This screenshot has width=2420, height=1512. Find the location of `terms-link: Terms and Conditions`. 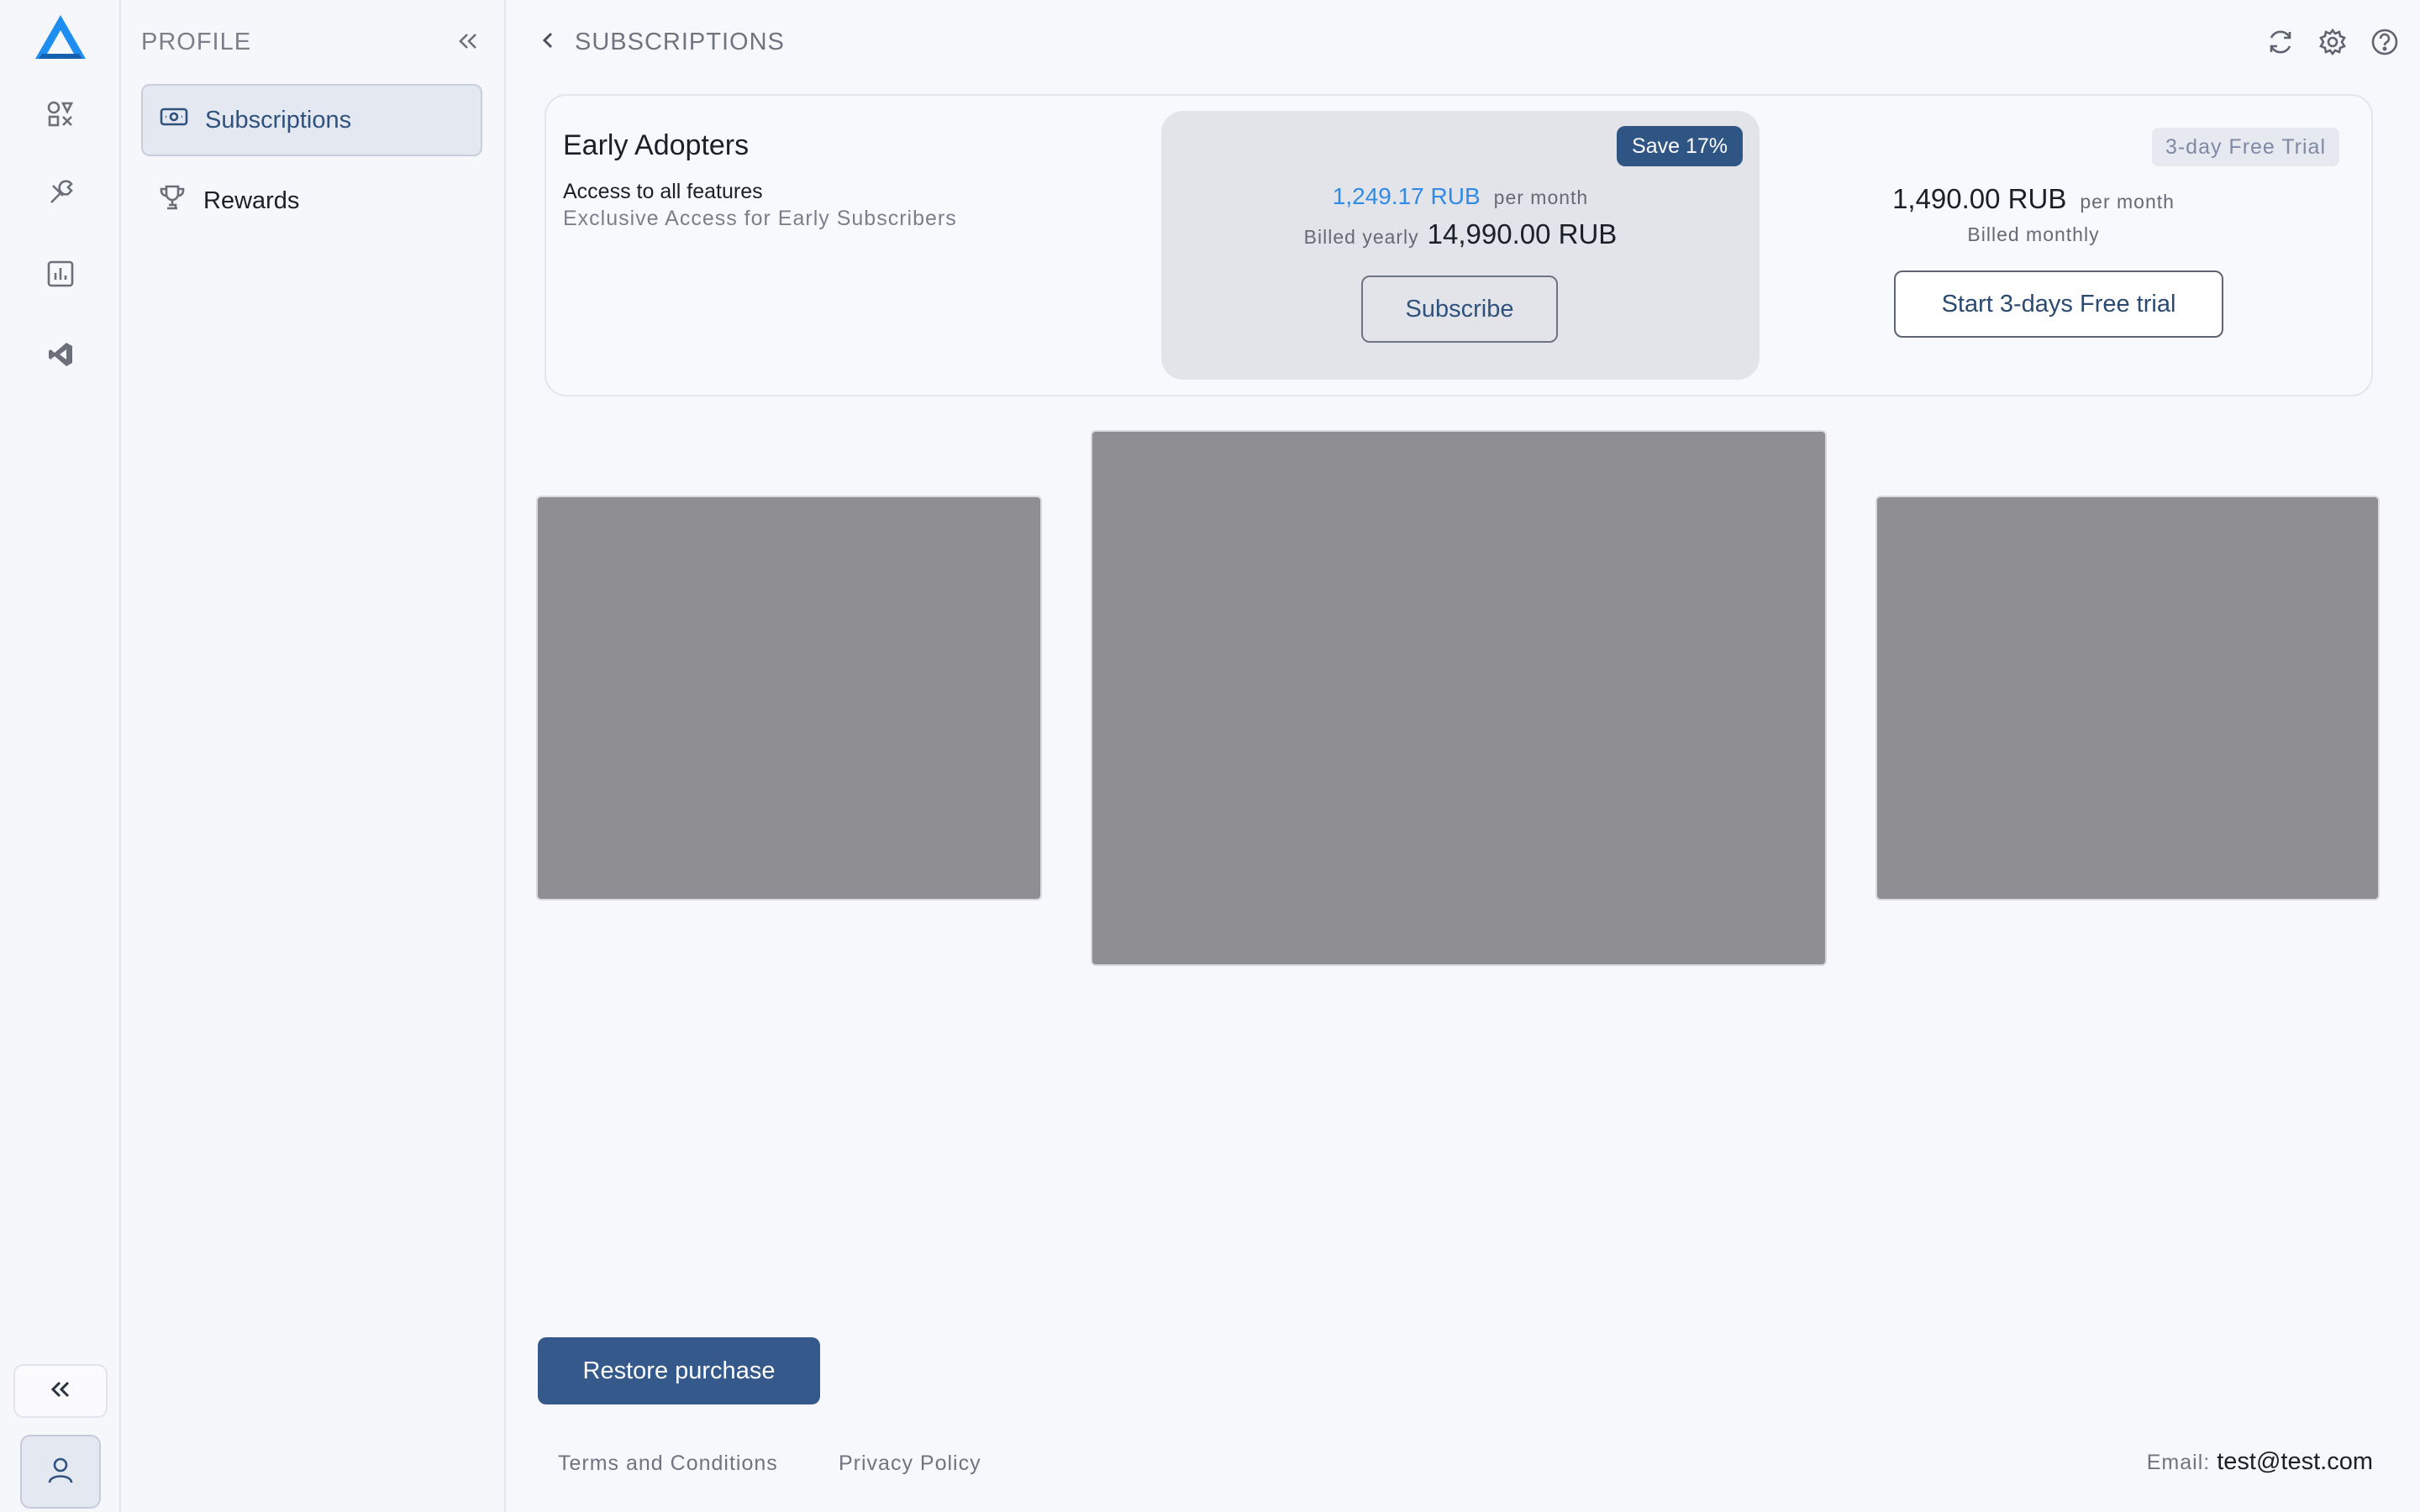

terms-link: Terms and Conditions is located at coordinates (668, 1464).